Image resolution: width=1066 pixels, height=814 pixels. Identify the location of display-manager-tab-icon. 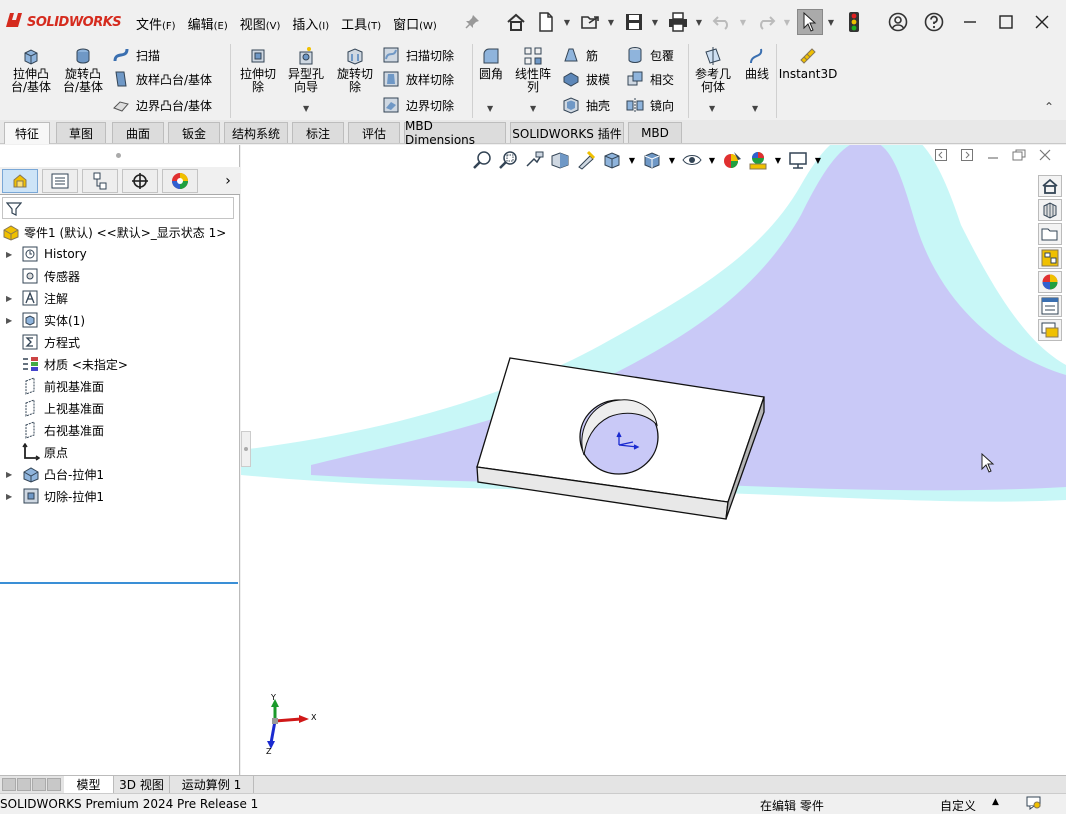
(180, 181).